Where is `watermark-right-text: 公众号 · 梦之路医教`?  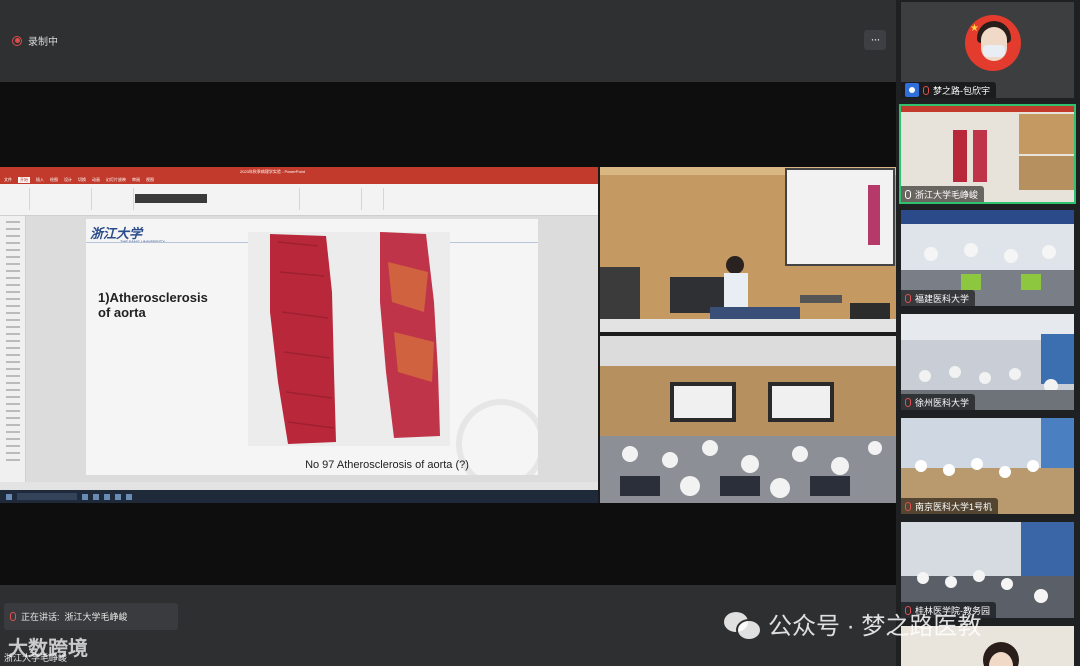
watermark-right-text: 公众号 · 梦之路医教 is located at coordinates (875, 626).